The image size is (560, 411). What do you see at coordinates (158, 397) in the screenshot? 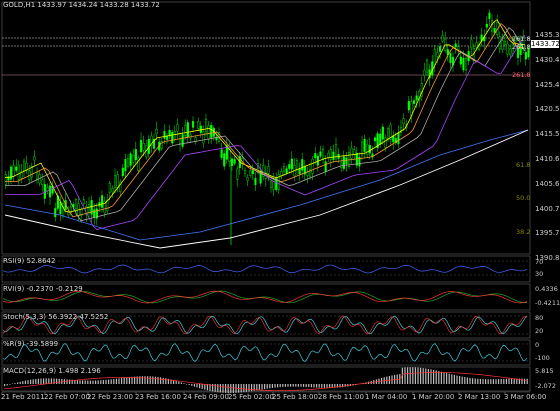
I see `time-tick-label: 23 Feb 16:00` at bounding box center [158, 397].